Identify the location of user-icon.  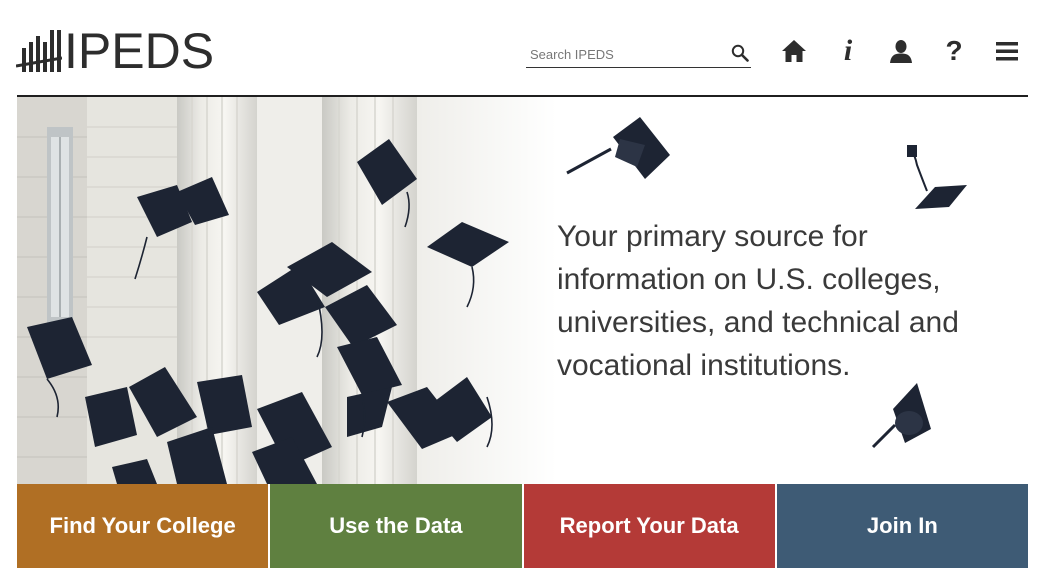
(901, 51).